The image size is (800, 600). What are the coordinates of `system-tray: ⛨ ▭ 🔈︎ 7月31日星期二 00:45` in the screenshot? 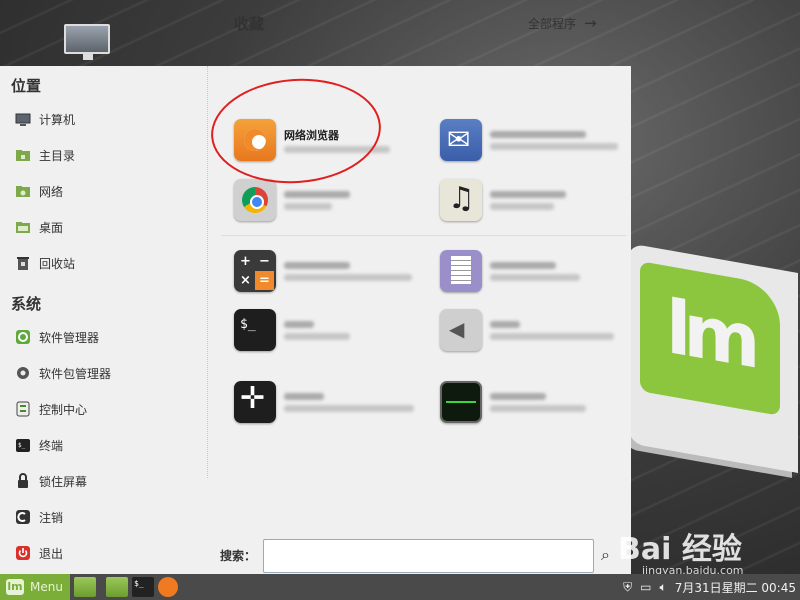 It's located at (705, 587).